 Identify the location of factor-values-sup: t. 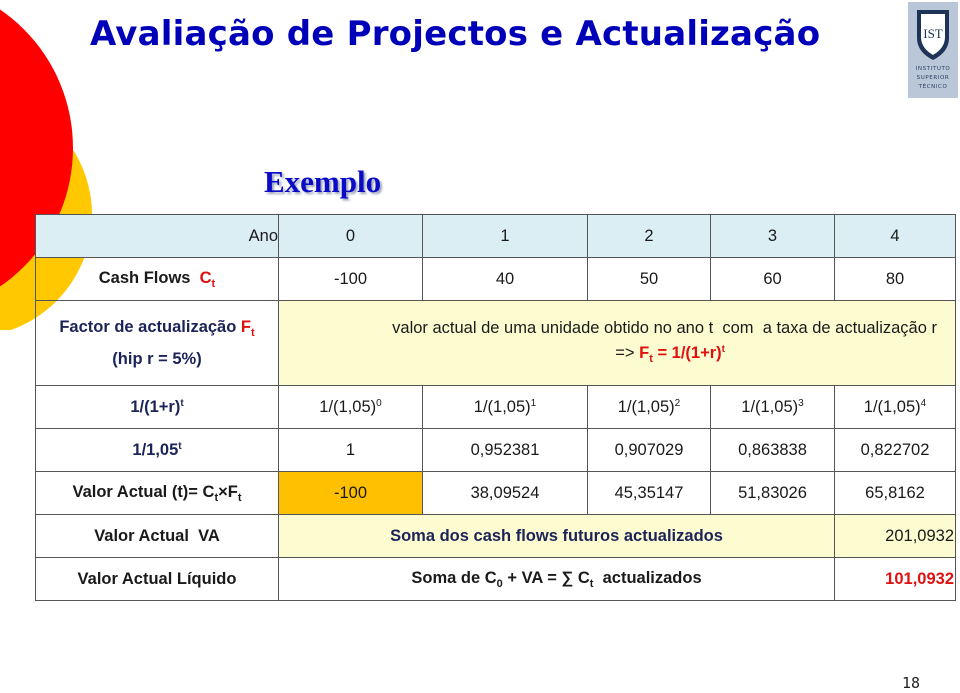
(180, 446).